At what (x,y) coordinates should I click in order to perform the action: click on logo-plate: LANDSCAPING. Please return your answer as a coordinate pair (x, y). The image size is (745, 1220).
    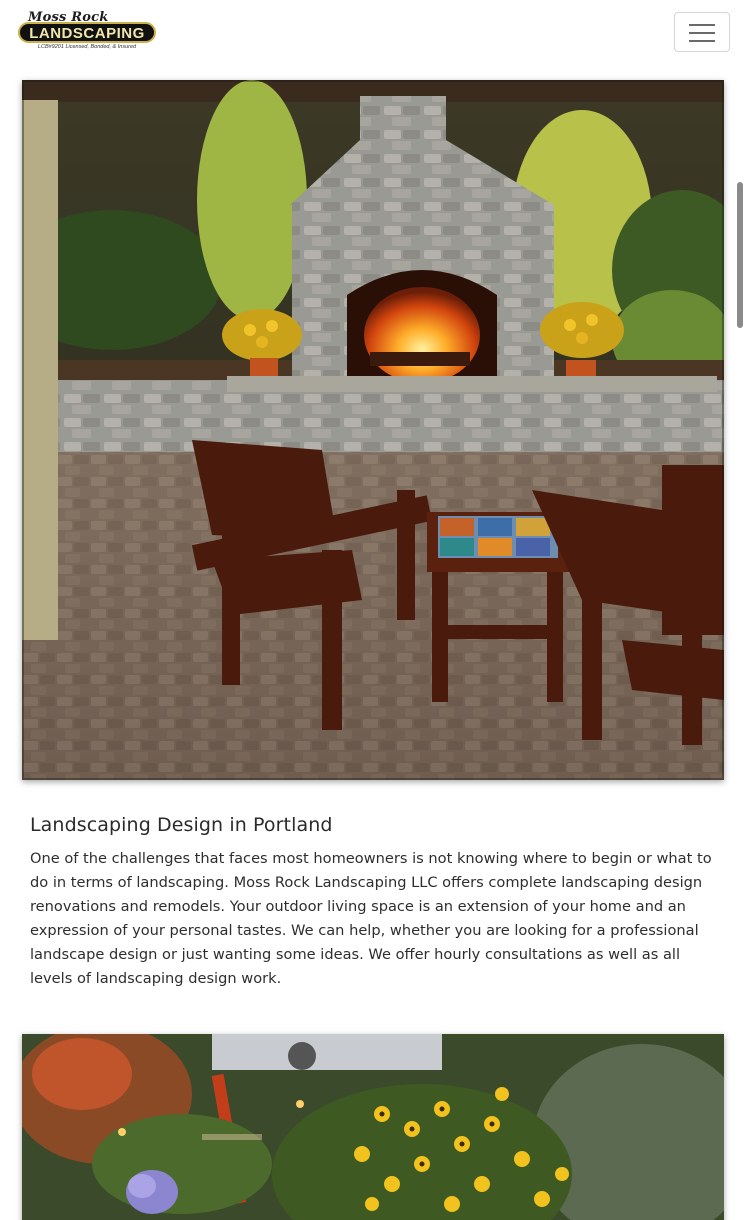
    Looking at the image, I should click on (87, 32).